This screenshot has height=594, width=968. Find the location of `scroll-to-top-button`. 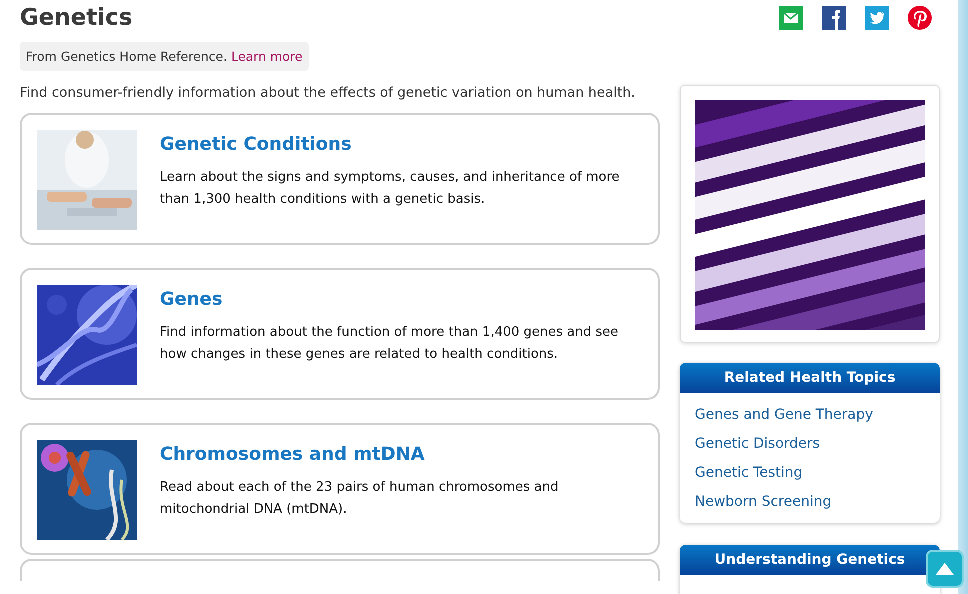

scroll-to-top-button is located at coordinates (945, 569).